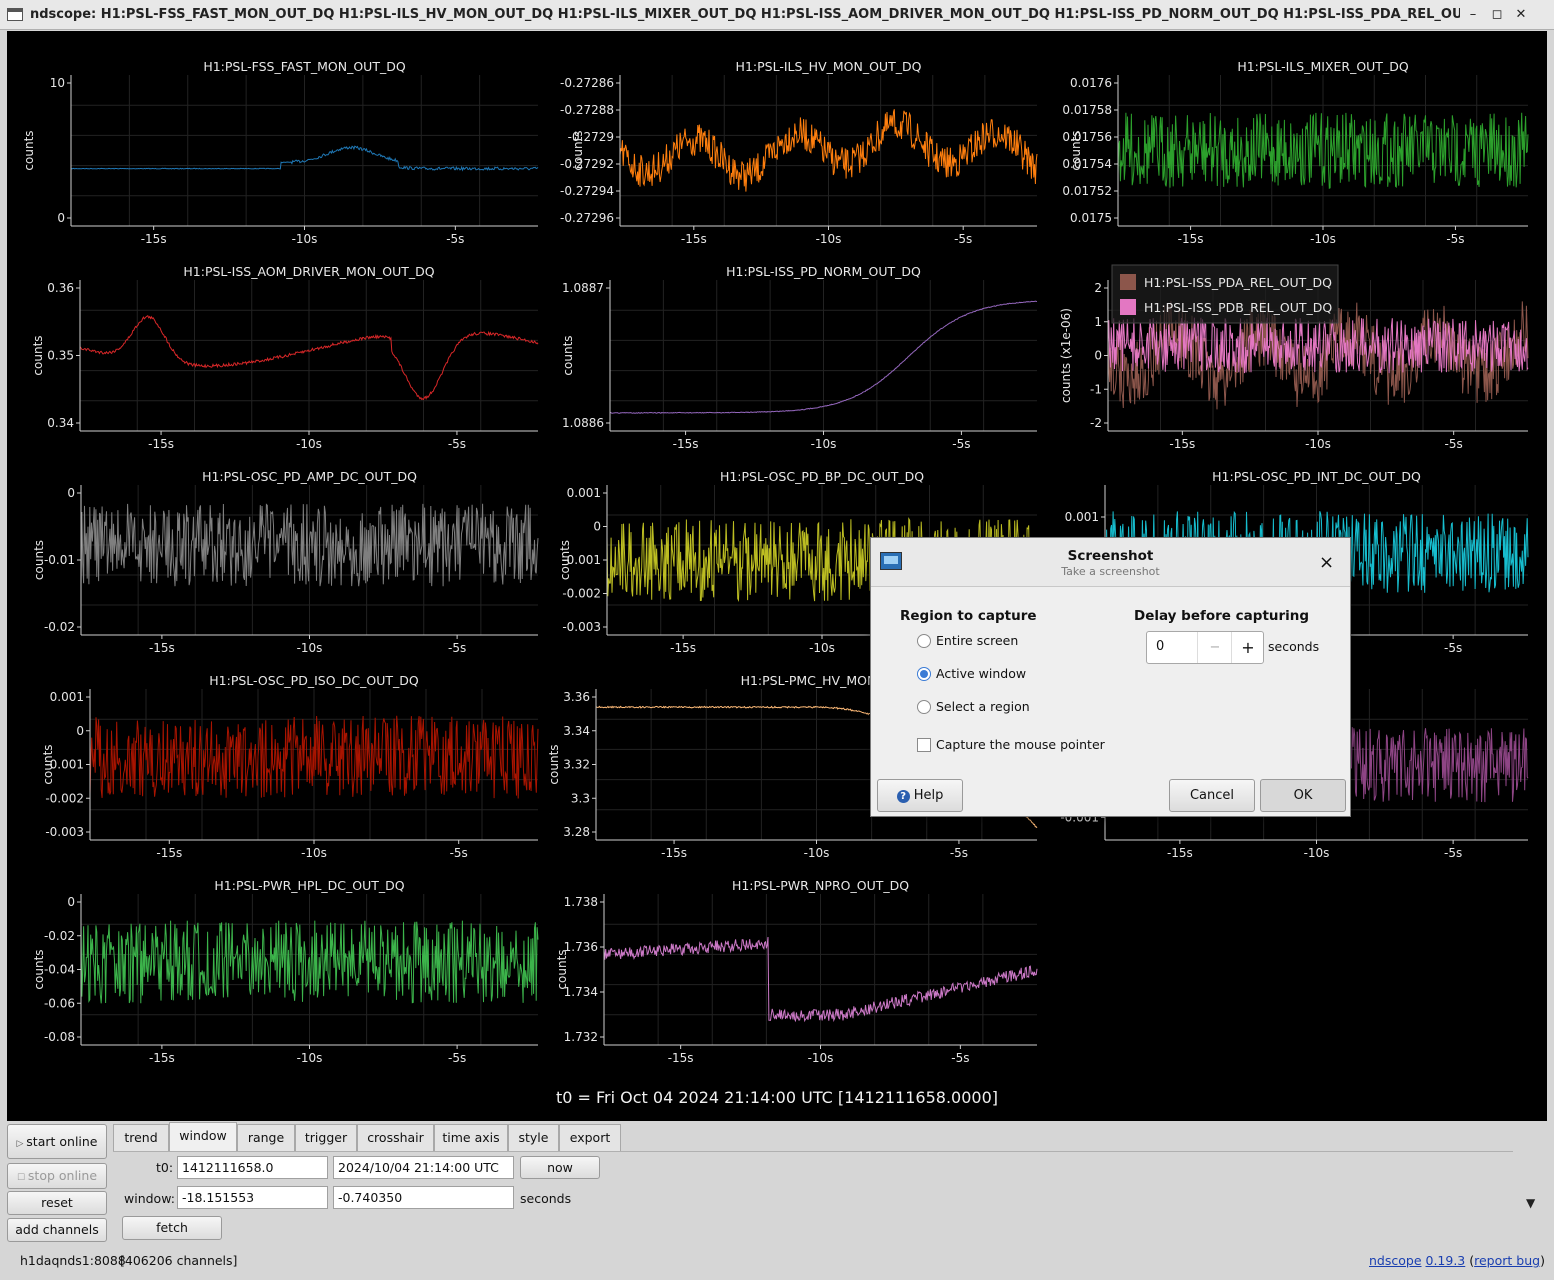 This screenshot has width=1554, height=1280. I want to click on ok-button: OK, so click(1303, 795).